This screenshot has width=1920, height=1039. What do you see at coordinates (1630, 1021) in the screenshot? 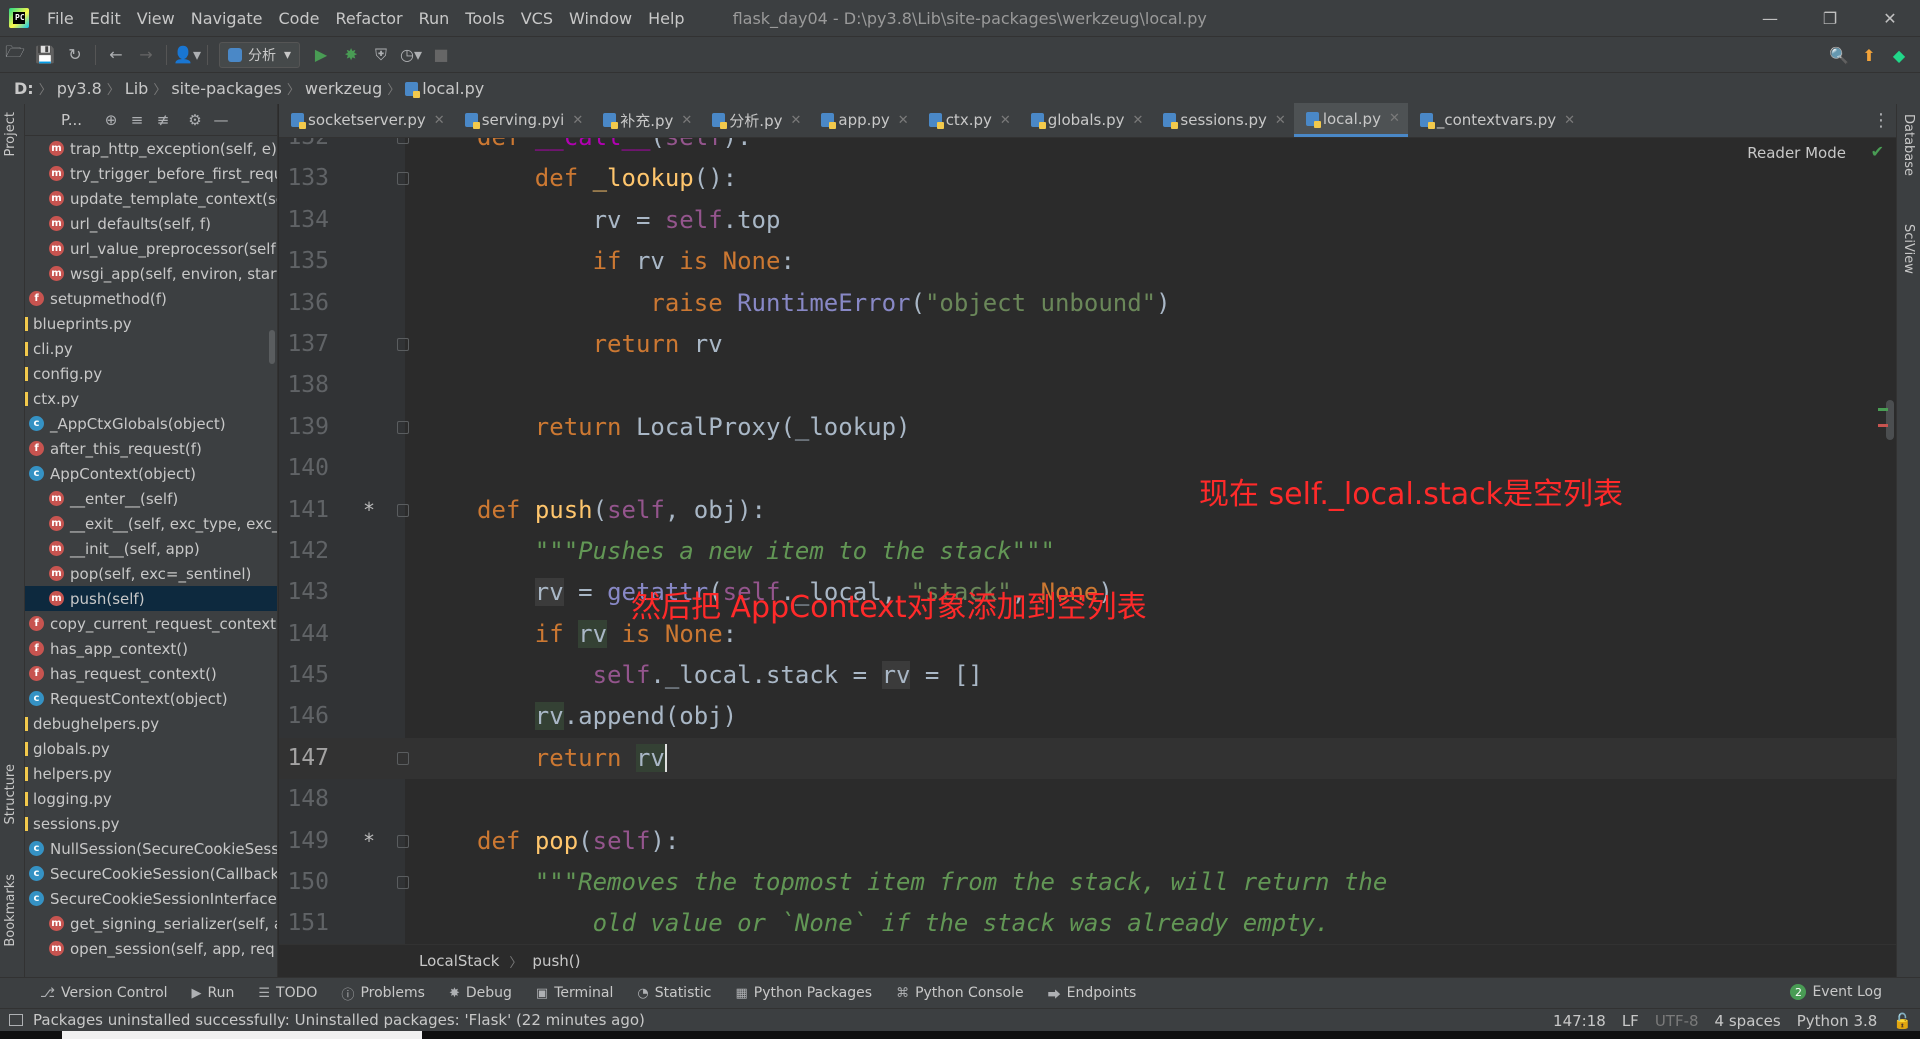
I see `line-separator: LF` at bounding box center [1630, 1021].